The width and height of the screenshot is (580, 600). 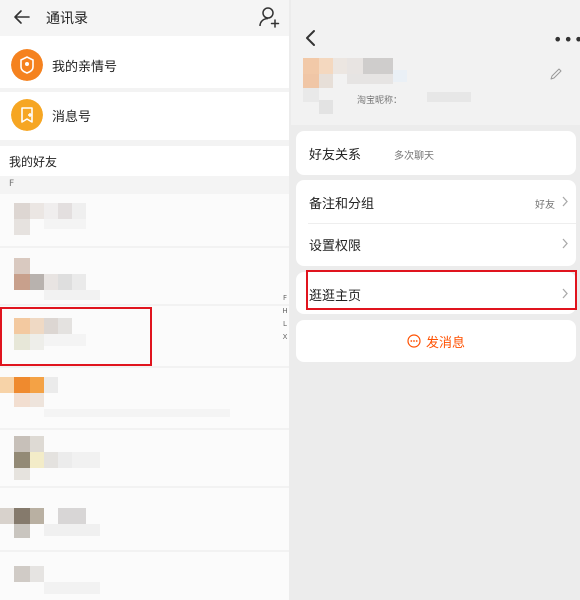 What do you see at coordinates (380, 101) in the screenshot?
I see `nickname-label: 淘宝昵称：` at bounding box center [380, 101].